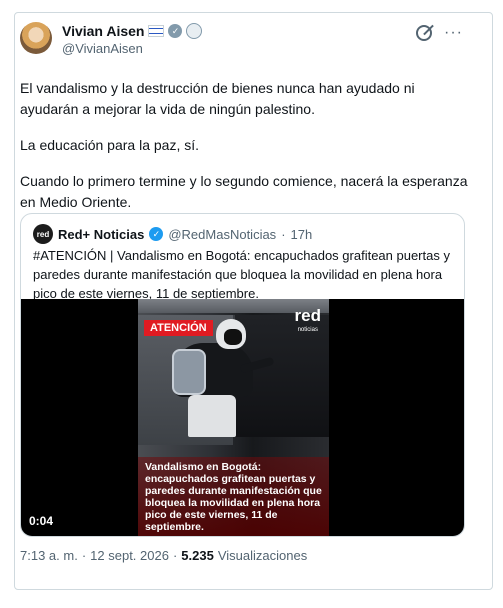 The width and height of the screenshot is (503, 608). What do you see at coordinates (222, 234) in the screenshot?
I see `quoted-author-handle: @RedMasNoticias` at bounding box center [222, 234].